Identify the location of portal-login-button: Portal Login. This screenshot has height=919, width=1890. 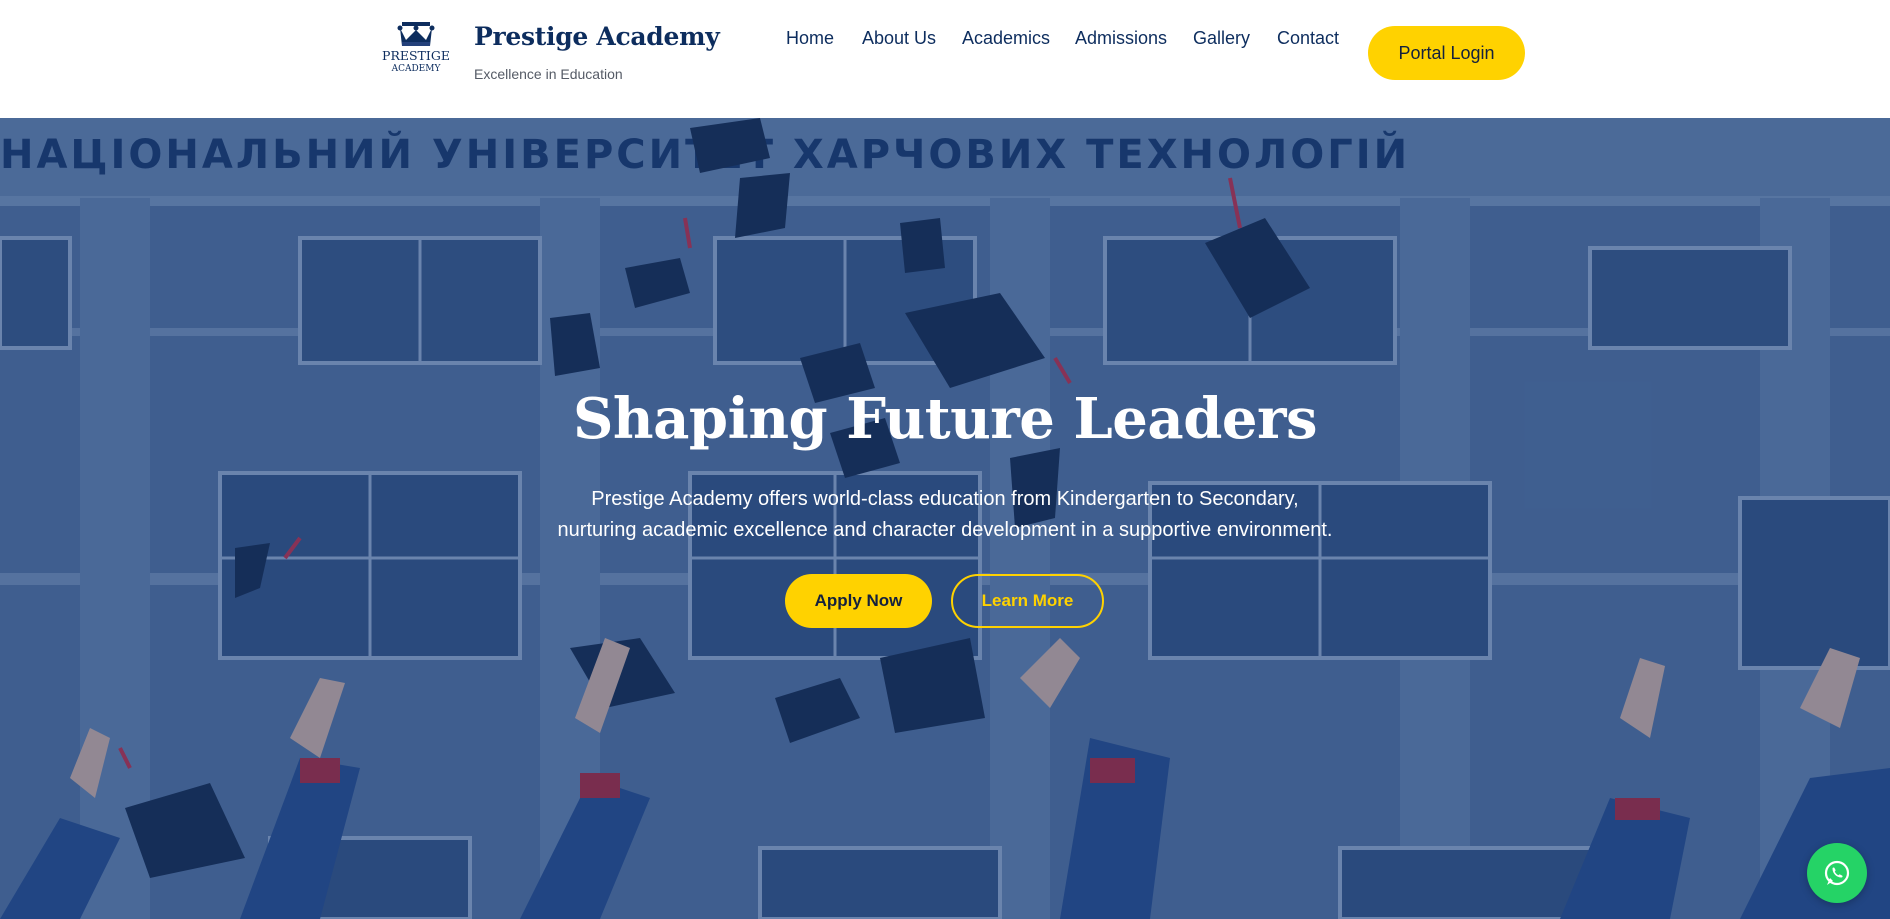
(1446, 53).